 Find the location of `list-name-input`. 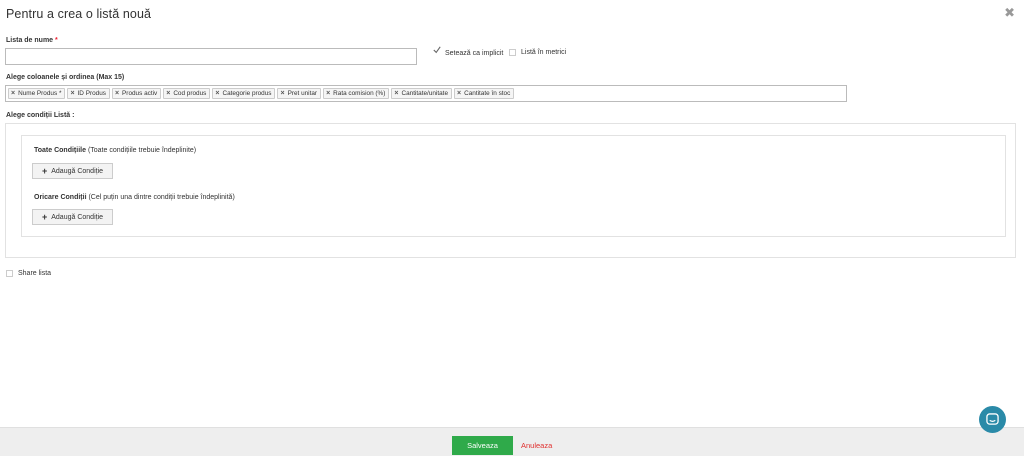

list-name-input is located at coordinates (211, 56).